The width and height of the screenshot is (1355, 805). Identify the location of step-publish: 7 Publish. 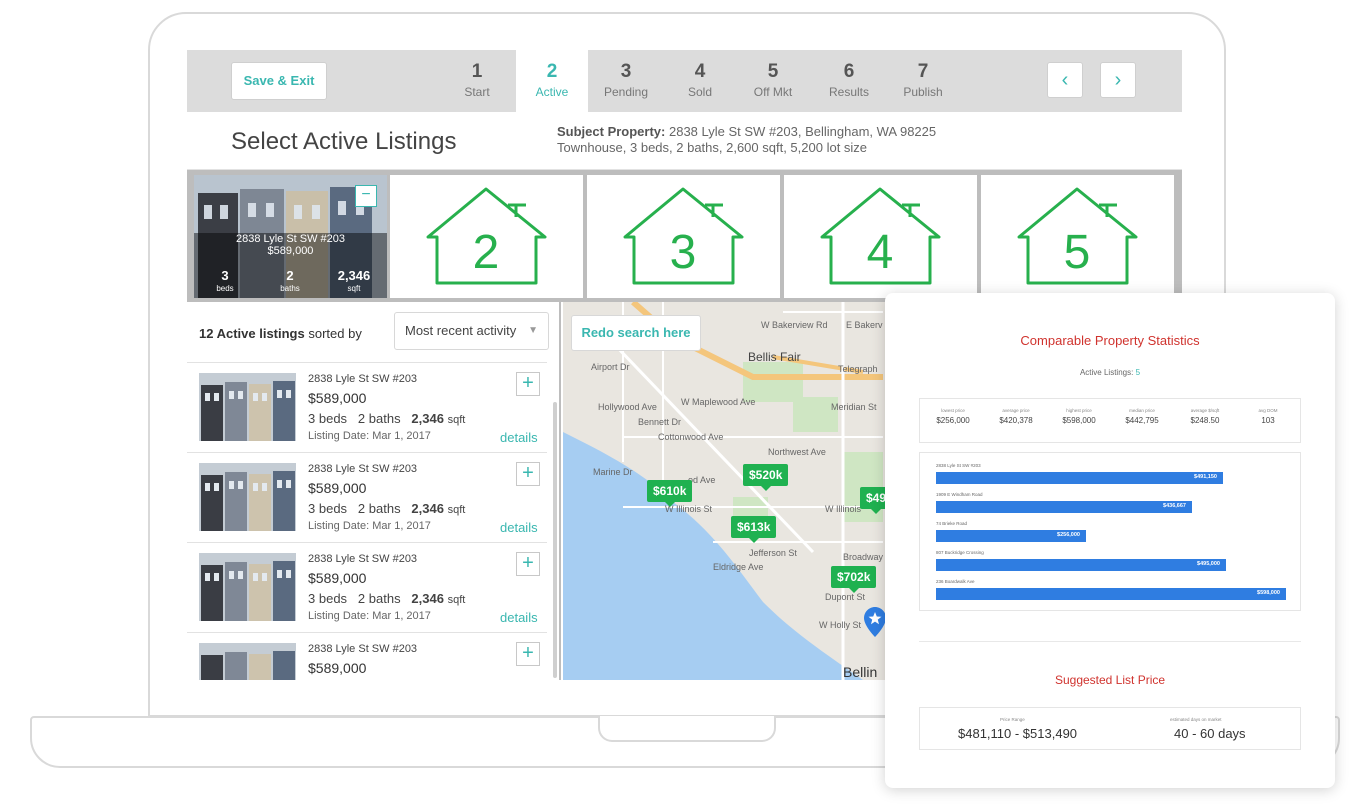
(923, 81).